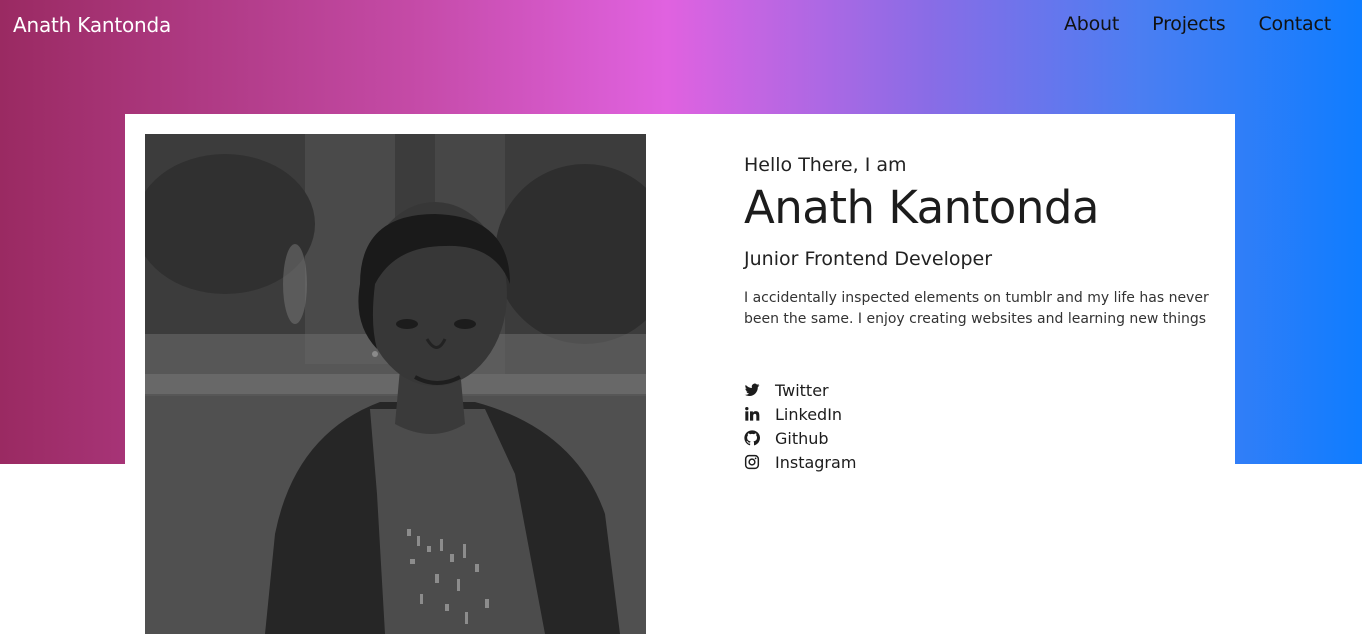 The width and height of the screenshot is (1362, 640). I want to click on greeting-text: Hello There, I am, so click(825, 165).